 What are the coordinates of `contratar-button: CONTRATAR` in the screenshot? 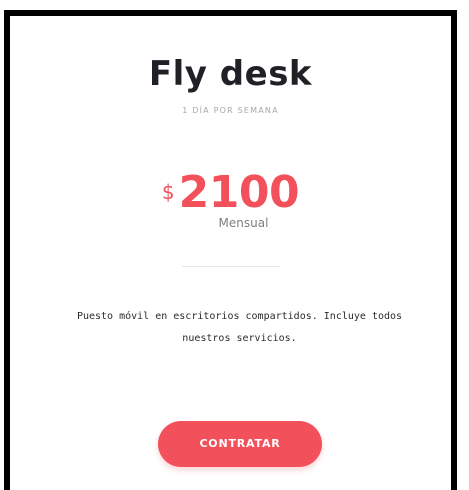 It's located at (240, 444).